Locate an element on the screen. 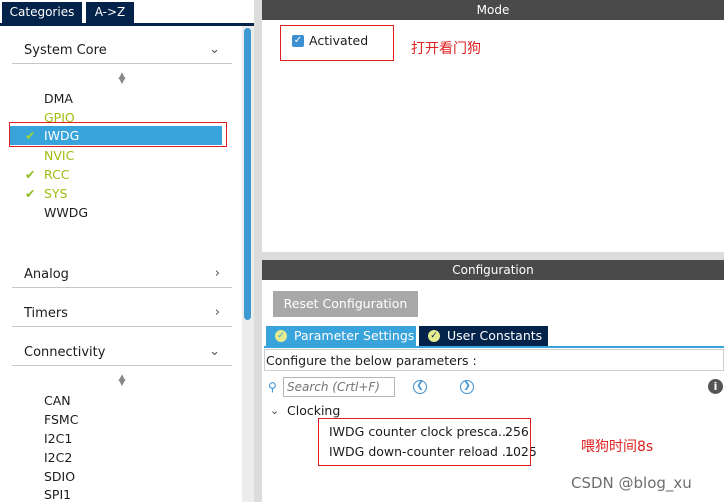 The image size is (724, 504). tab-user-constants: ✓ User Constants is located at coordinates (483, 336).